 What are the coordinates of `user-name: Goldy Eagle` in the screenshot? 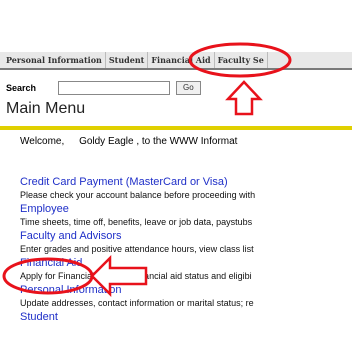 It's located at (106, 141).